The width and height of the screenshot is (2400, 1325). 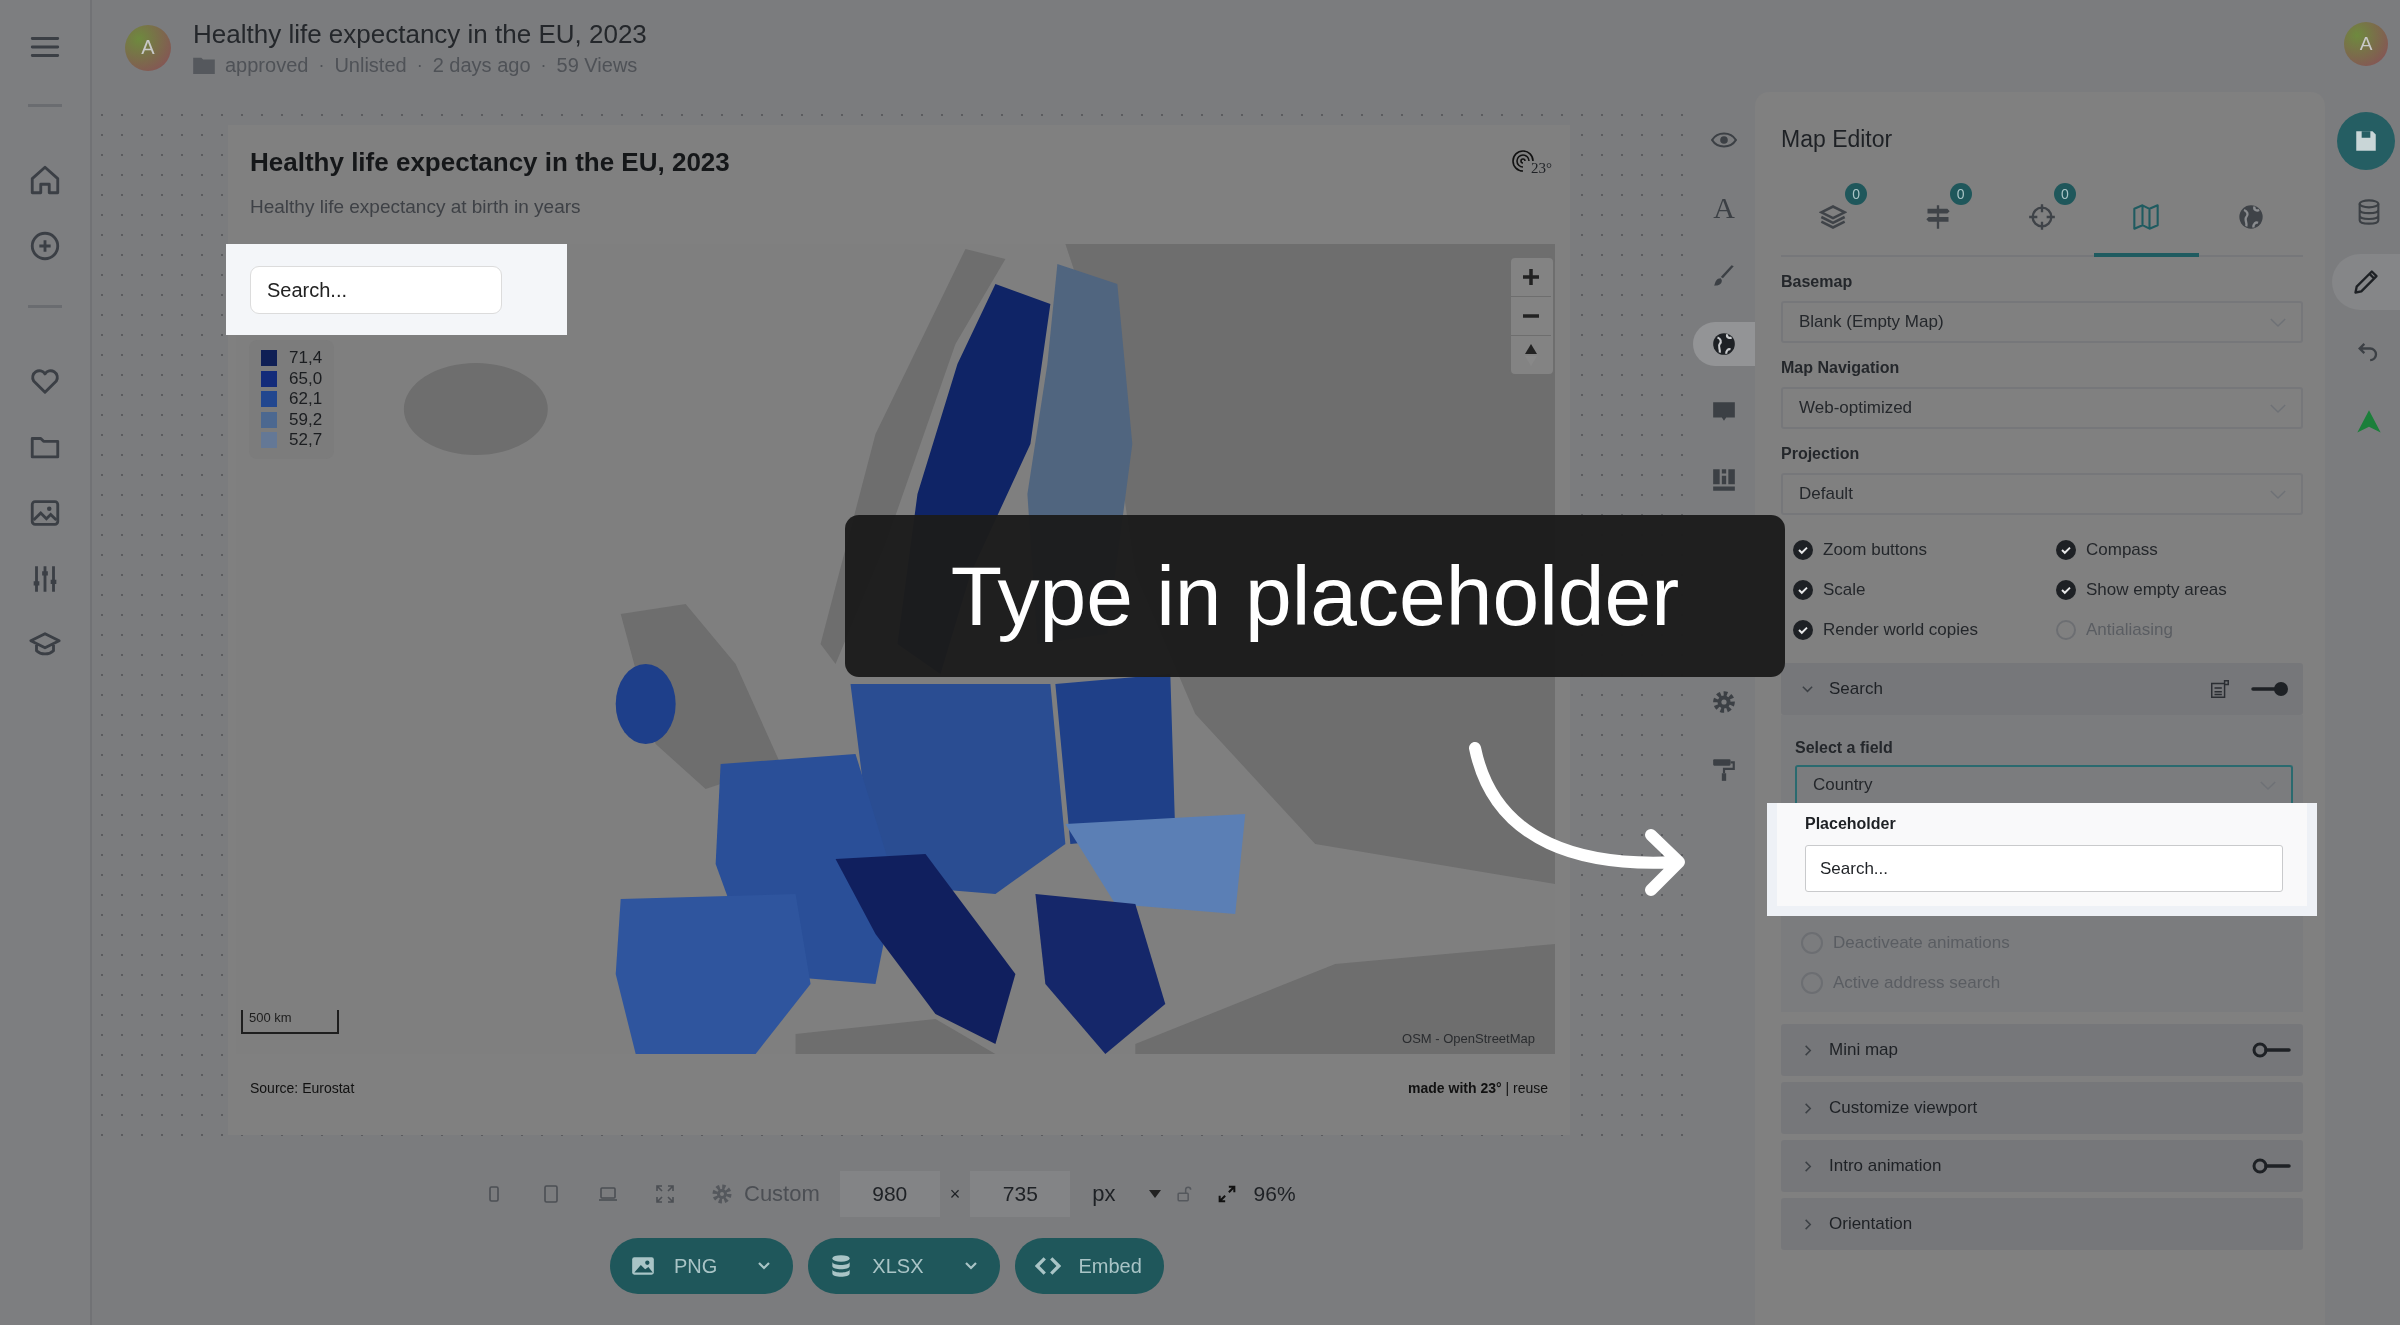 I want to click on section-header: Intro animation, so click(x=2042, y=1166).